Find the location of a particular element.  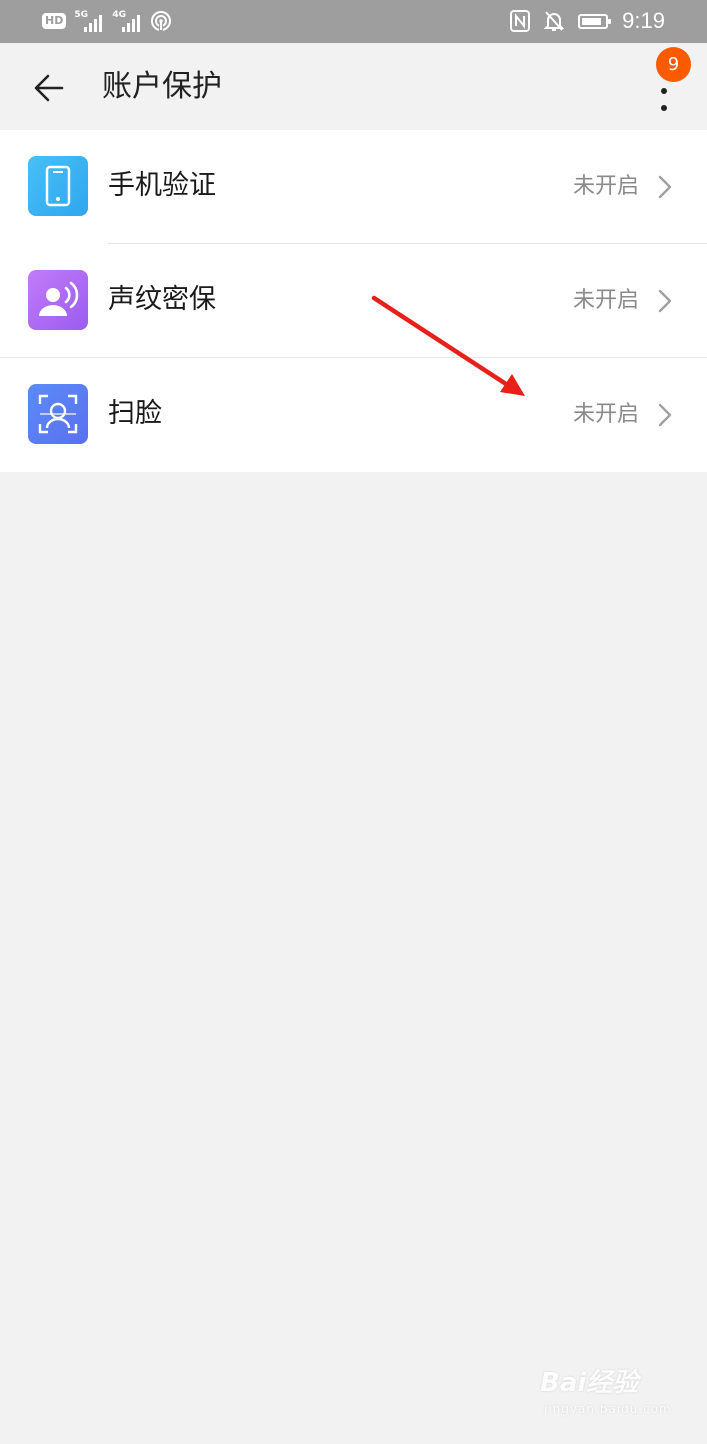

watermark-logo: Bai经验 jingyan.baidu.com is located at coordinates (606, 1392).